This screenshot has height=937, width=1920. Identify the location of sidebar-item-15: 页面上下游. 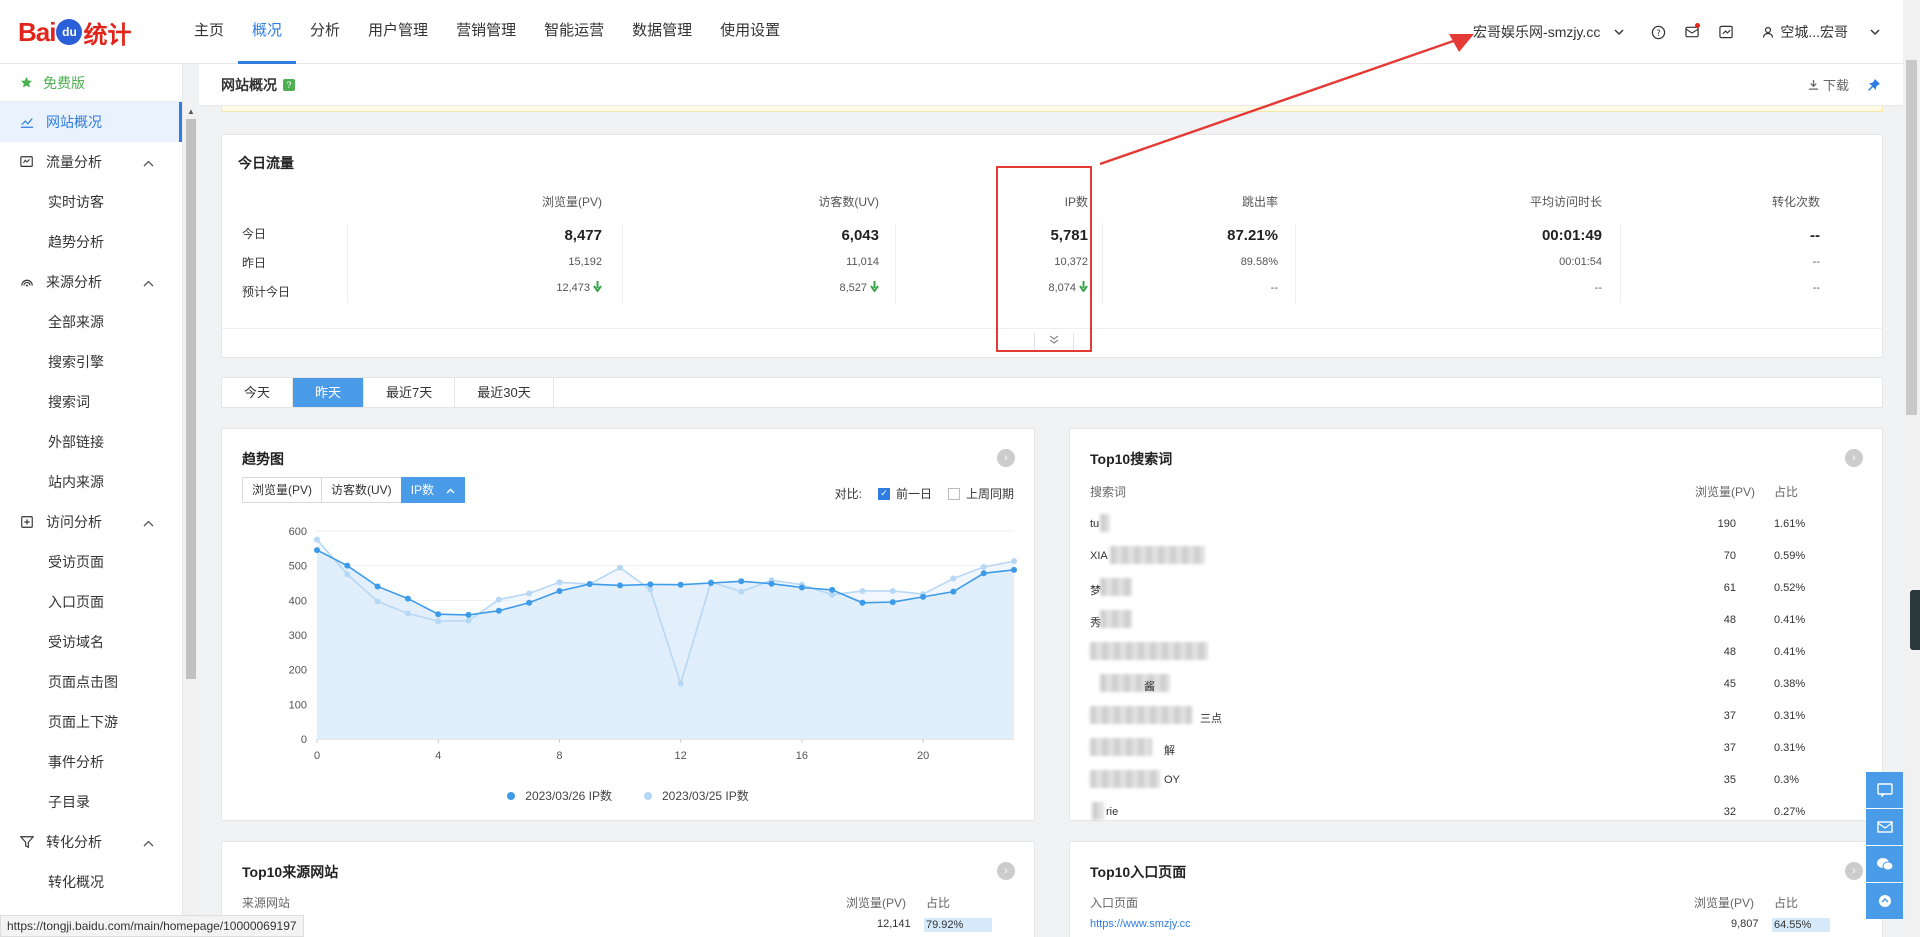
(91, 722).